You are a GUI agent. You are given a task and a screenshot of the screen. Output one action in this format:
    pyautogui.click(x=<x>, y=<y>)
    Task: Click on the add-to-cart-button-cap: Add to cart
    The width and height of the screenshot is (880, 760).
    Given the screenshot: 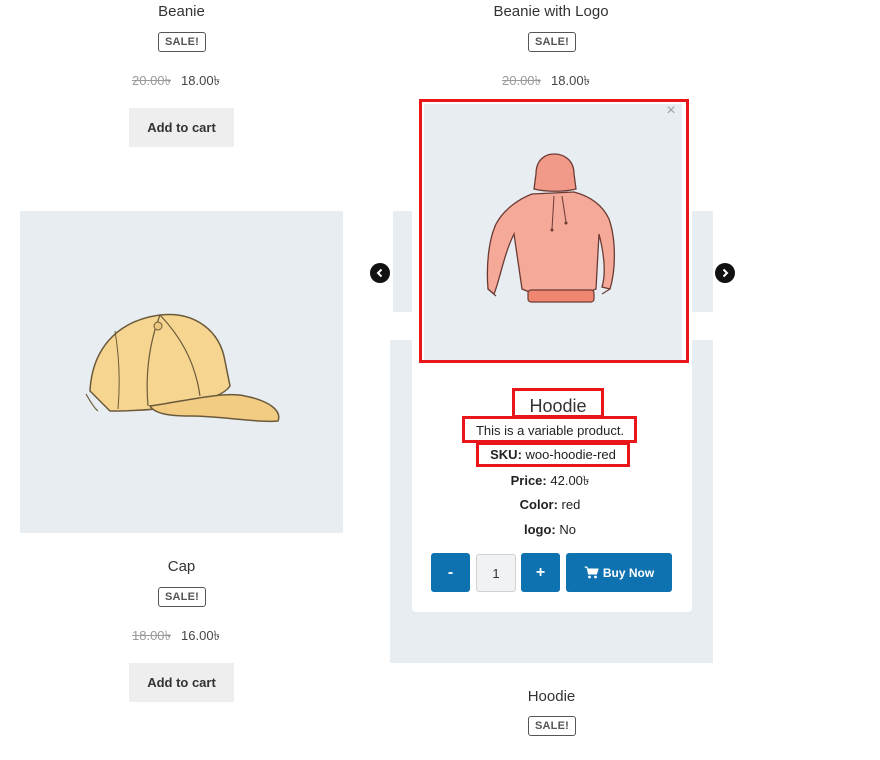 What is the action you would take?
    pyautogui.click(x=181, y=682)
    